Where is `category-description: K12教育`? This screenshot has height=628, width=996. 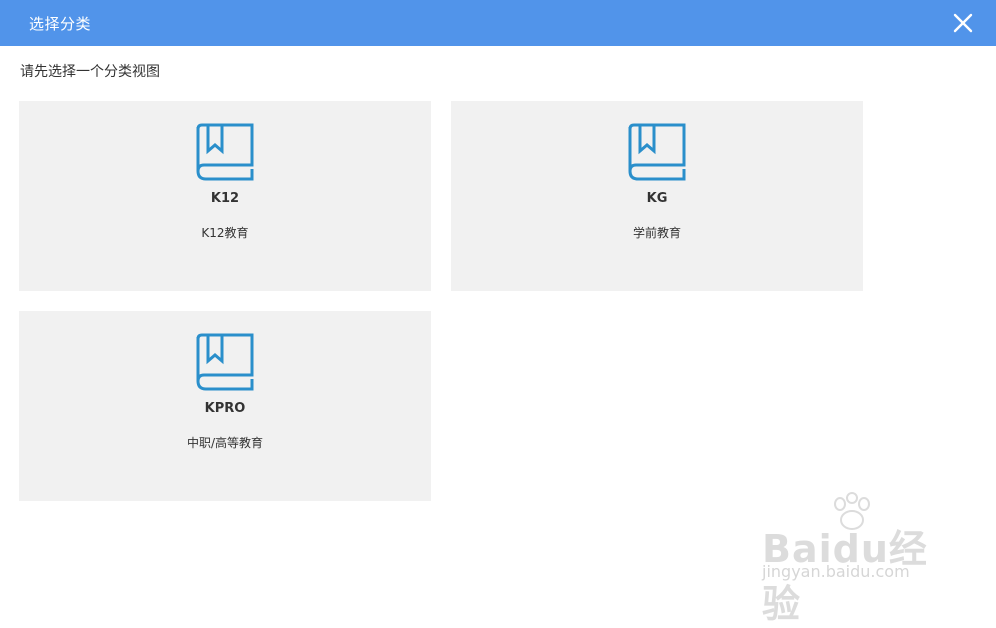 category-description: K12教育 is located at coordinates (225, 233).